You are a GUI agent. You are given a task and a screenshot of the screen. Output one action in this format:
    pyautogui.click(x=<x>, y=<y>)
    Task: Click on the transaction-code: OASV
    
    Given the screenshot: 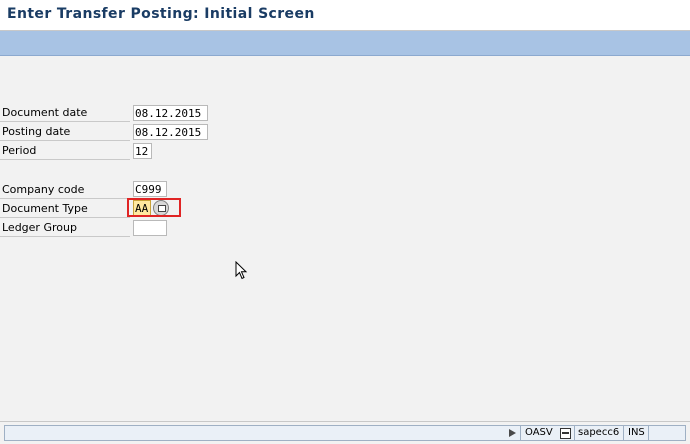 What is the action you would take?
    pyautogui.click(x=539, y=432)
    